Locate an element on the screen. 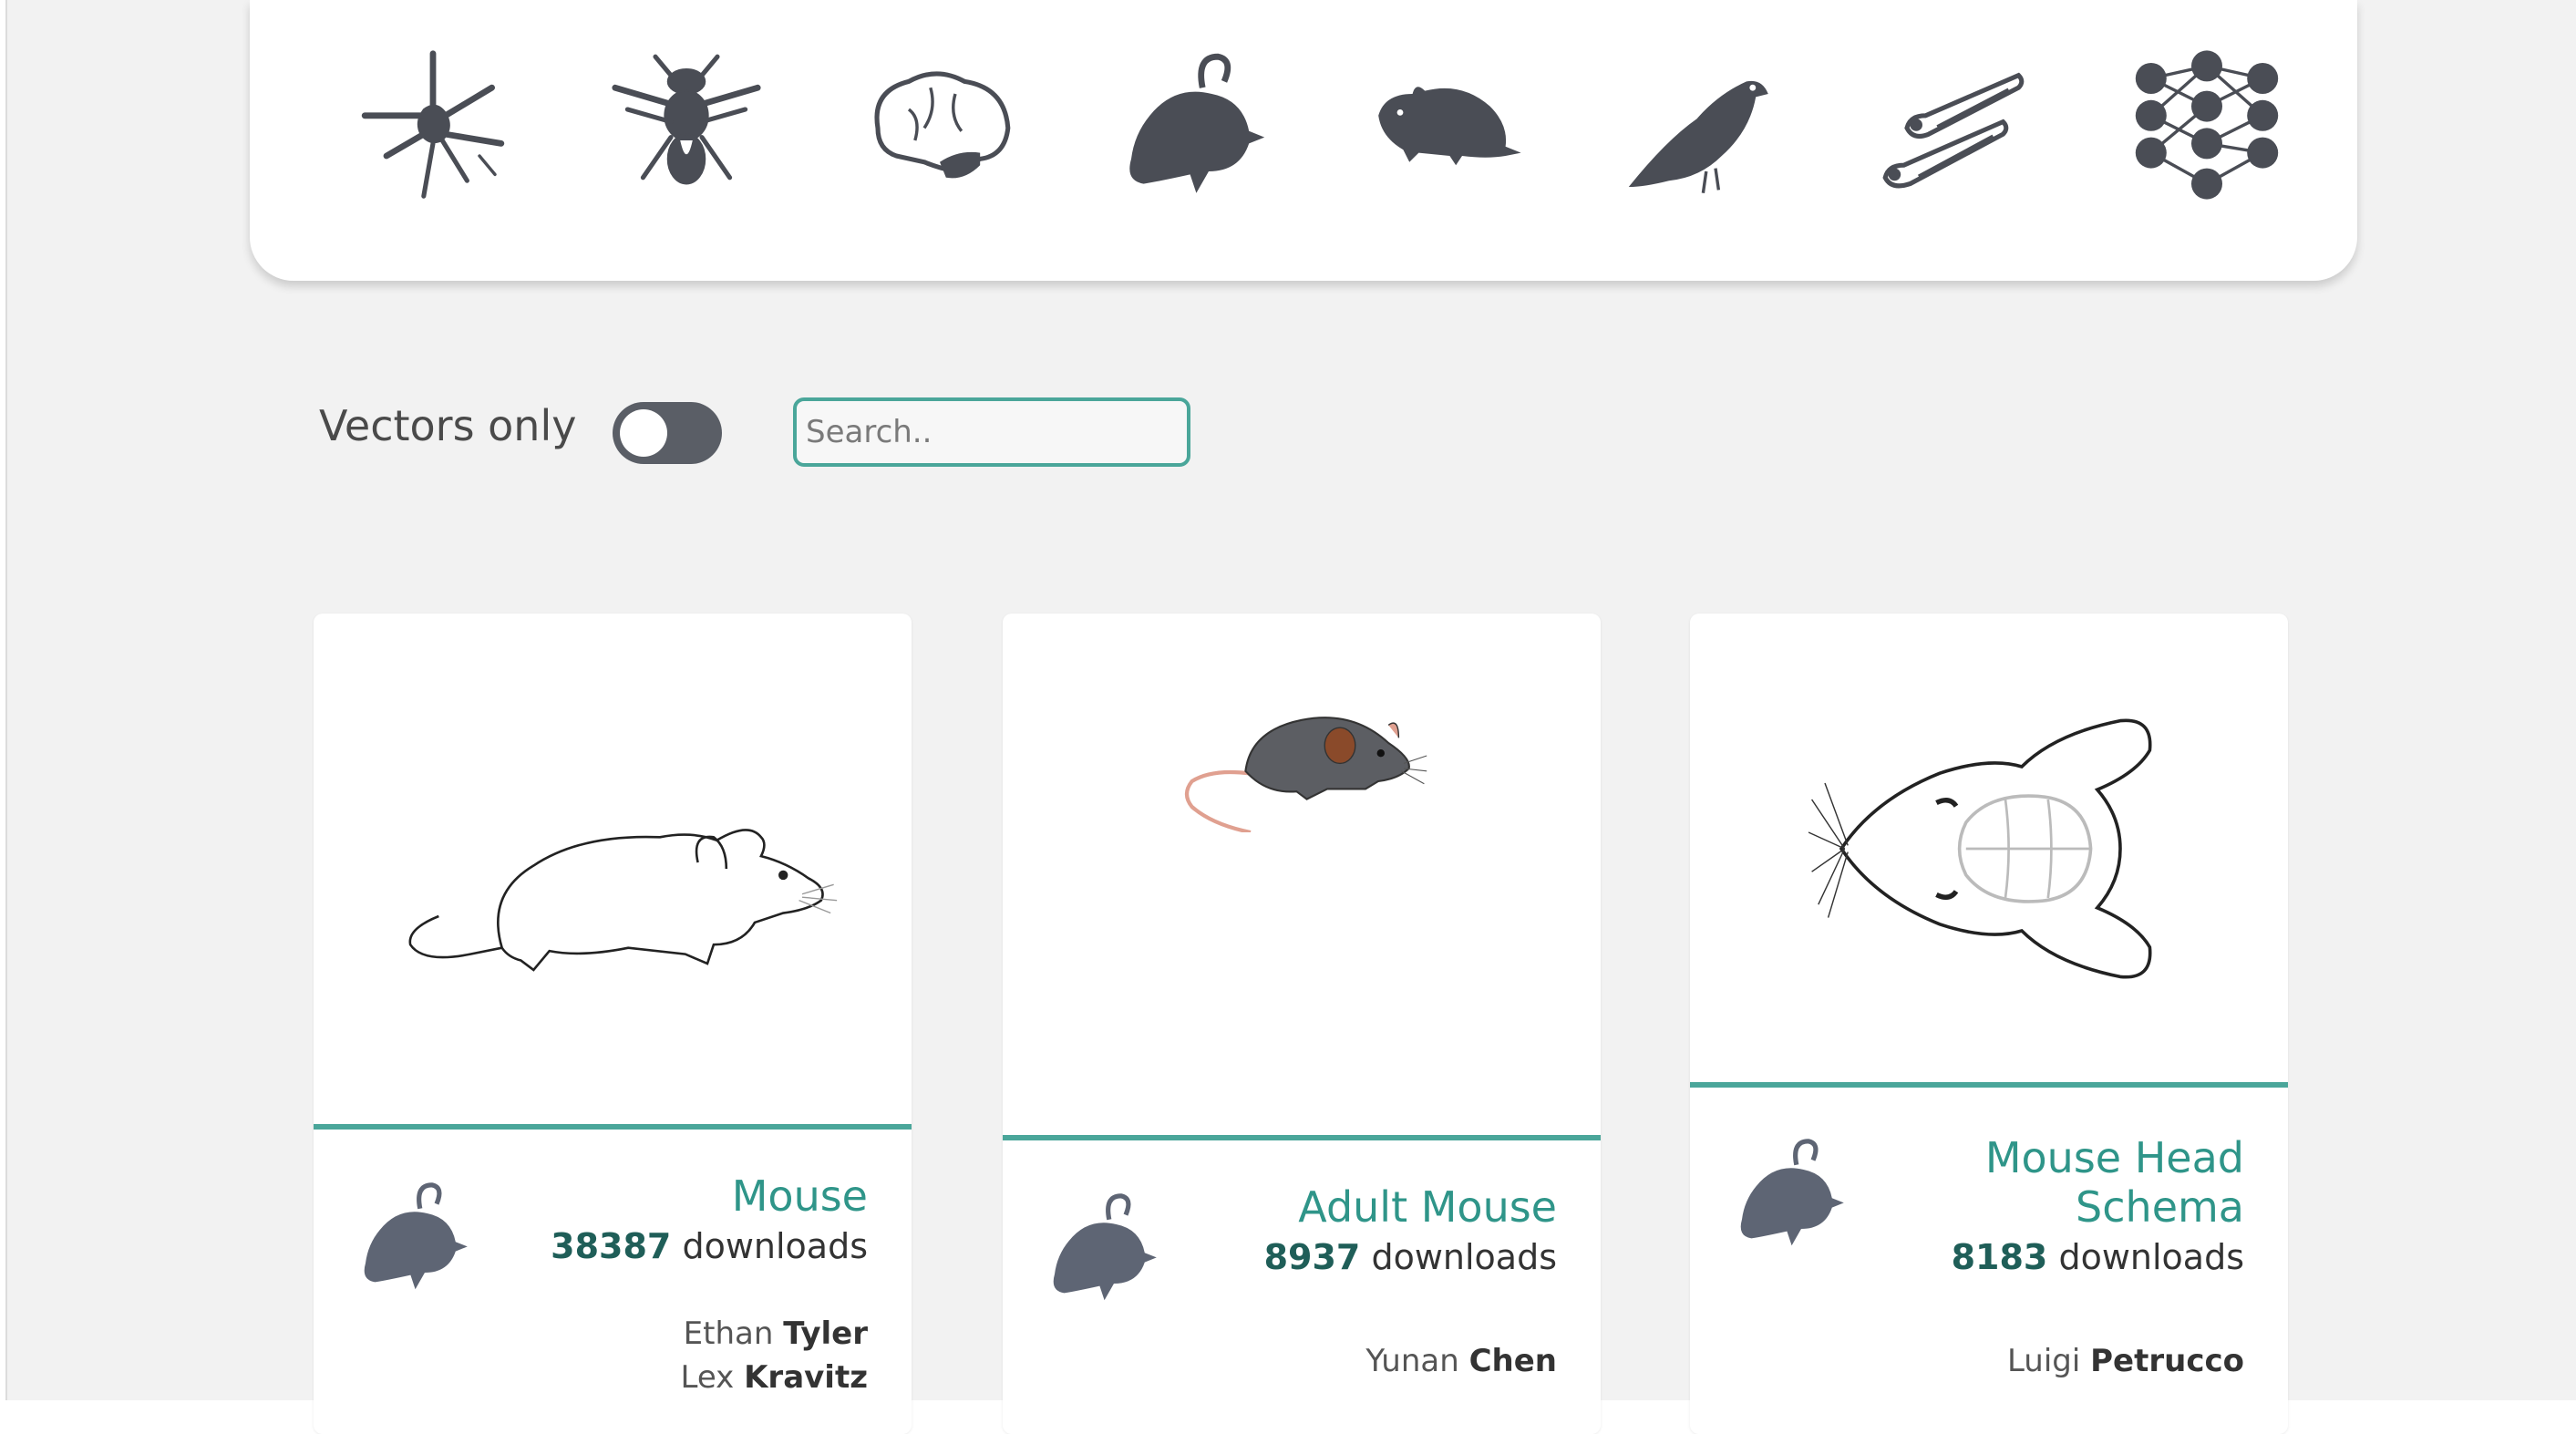 This screenshot has width=2576, height=1434. card-adult-mouse: Adult Mouse 8937 downloads Yunan Chen is located at coordinates (1302, 1024).